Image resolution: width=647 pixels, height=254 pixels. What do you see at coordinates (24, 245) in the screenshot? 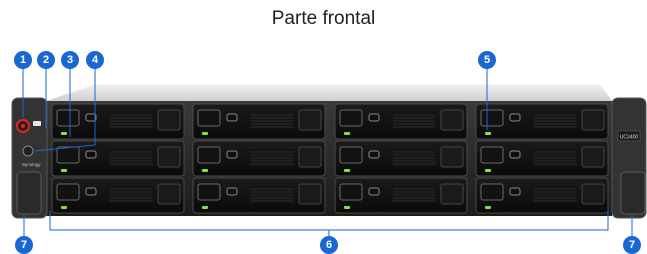
I see `callout-7-left: 7` at bounding box center [24, 245].